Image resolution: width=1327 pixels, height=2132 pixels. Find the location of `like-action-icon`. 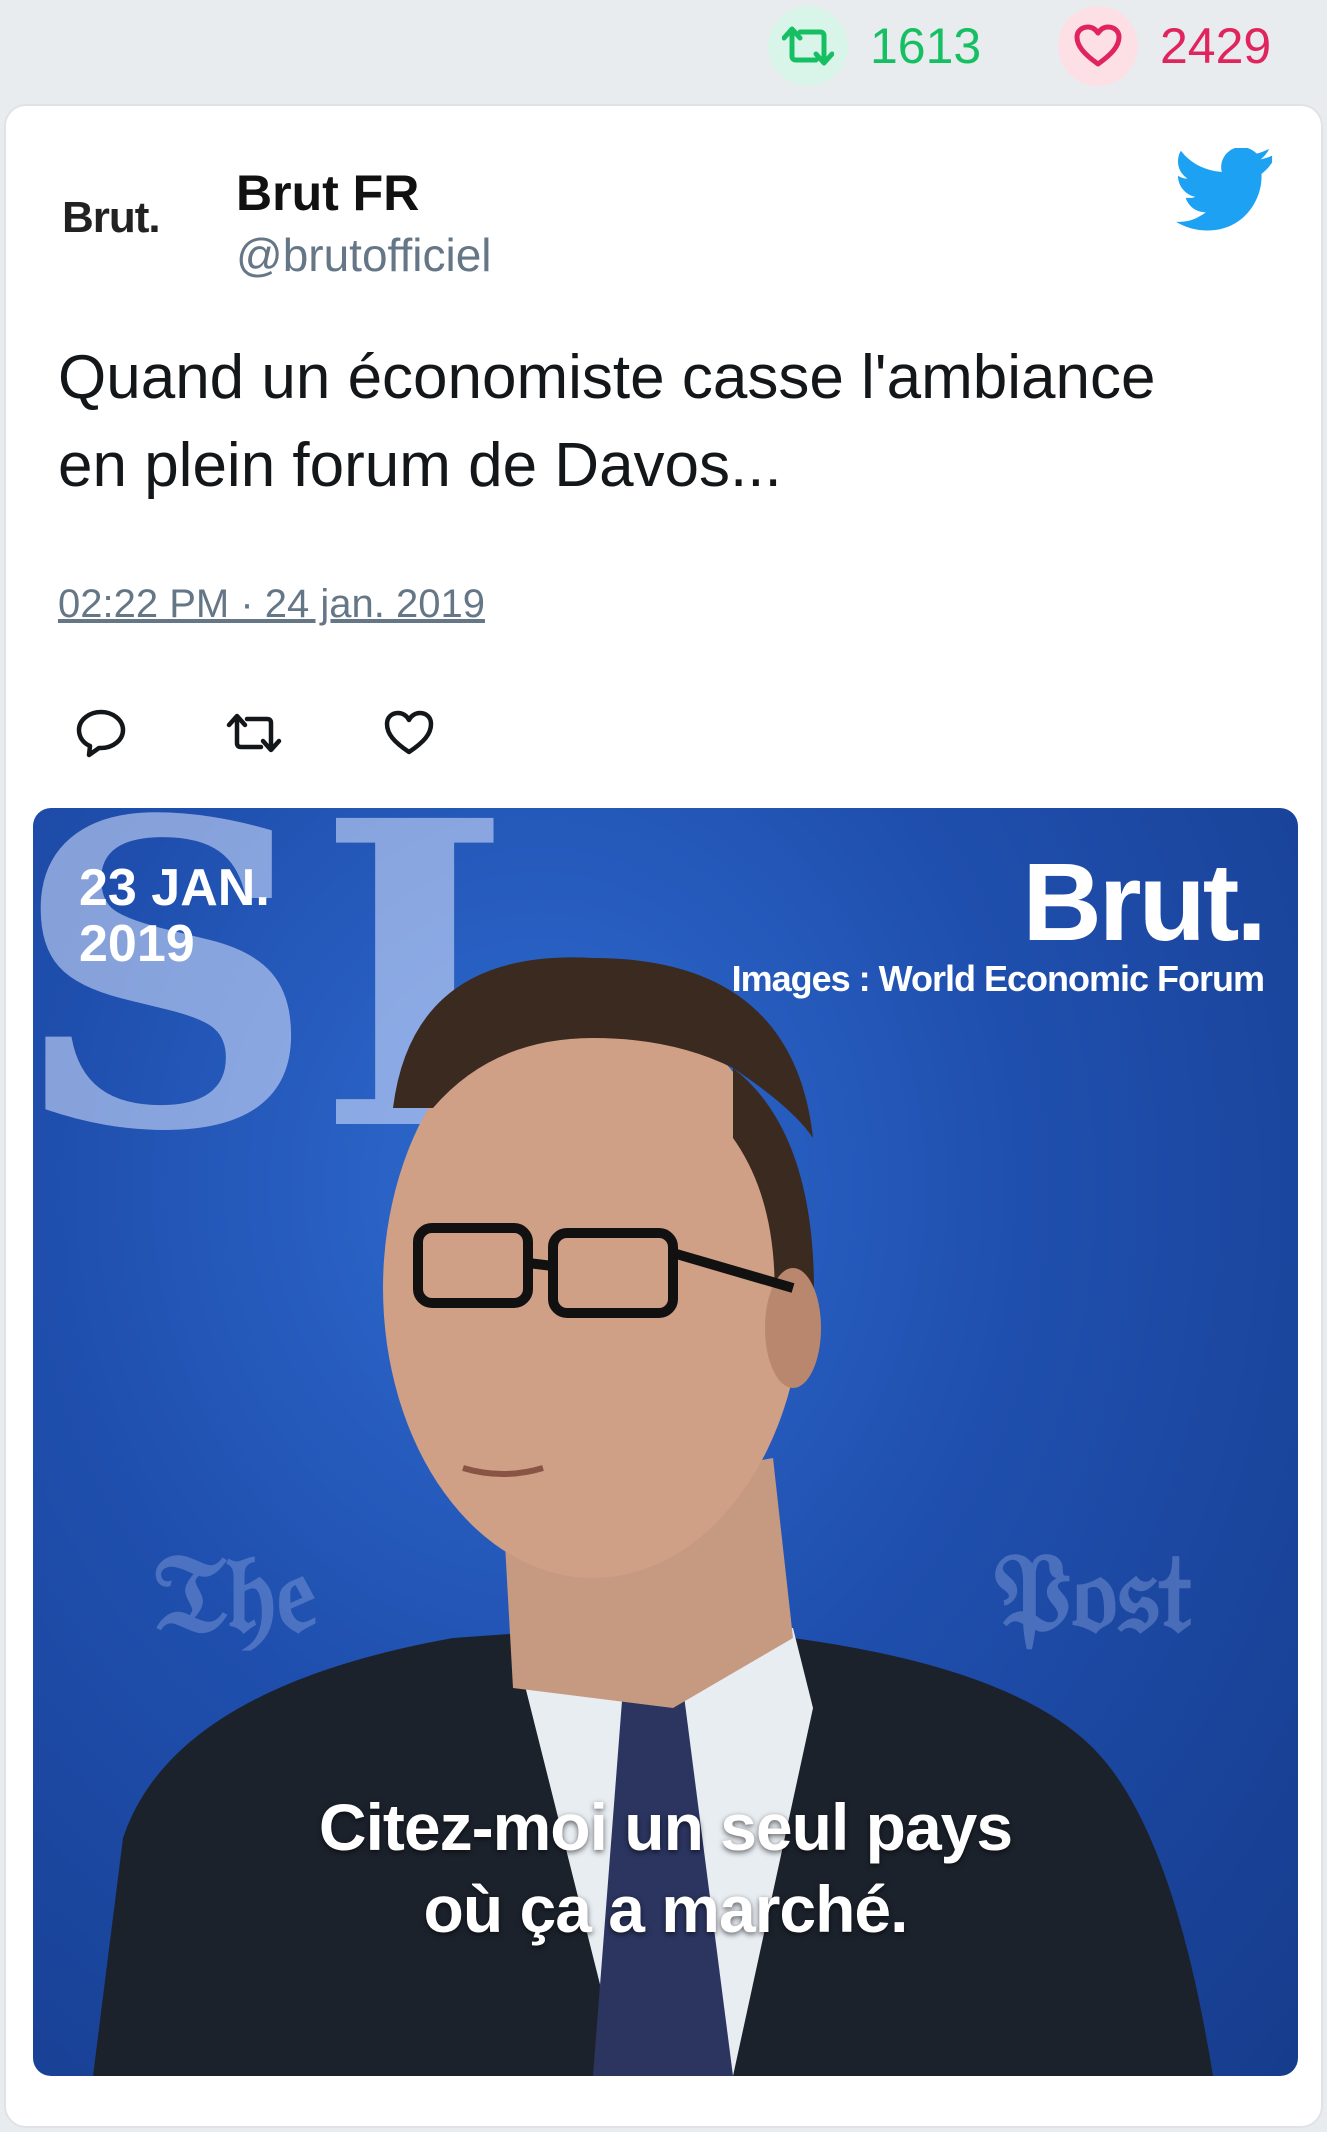

like-action-icon is located at coordinates (409, 733).